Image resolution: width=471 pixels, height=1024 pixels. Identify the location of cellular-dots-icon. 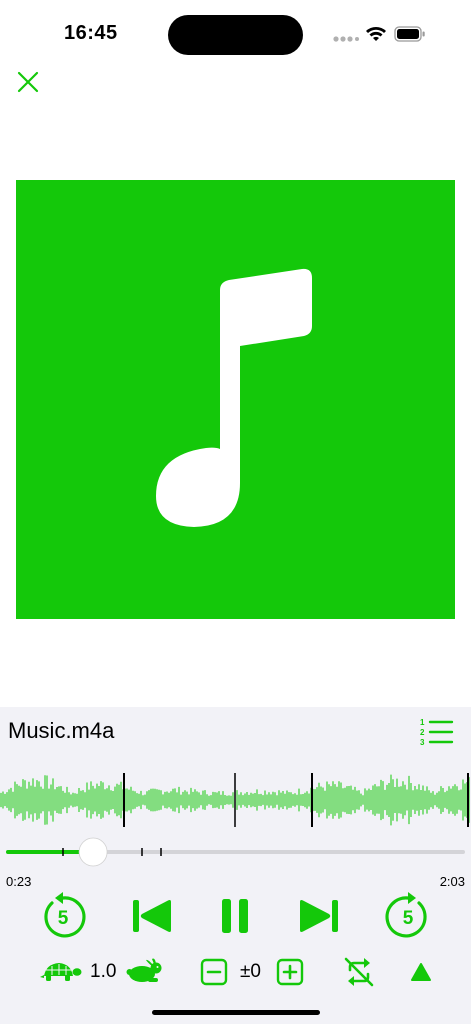
(346, 39).